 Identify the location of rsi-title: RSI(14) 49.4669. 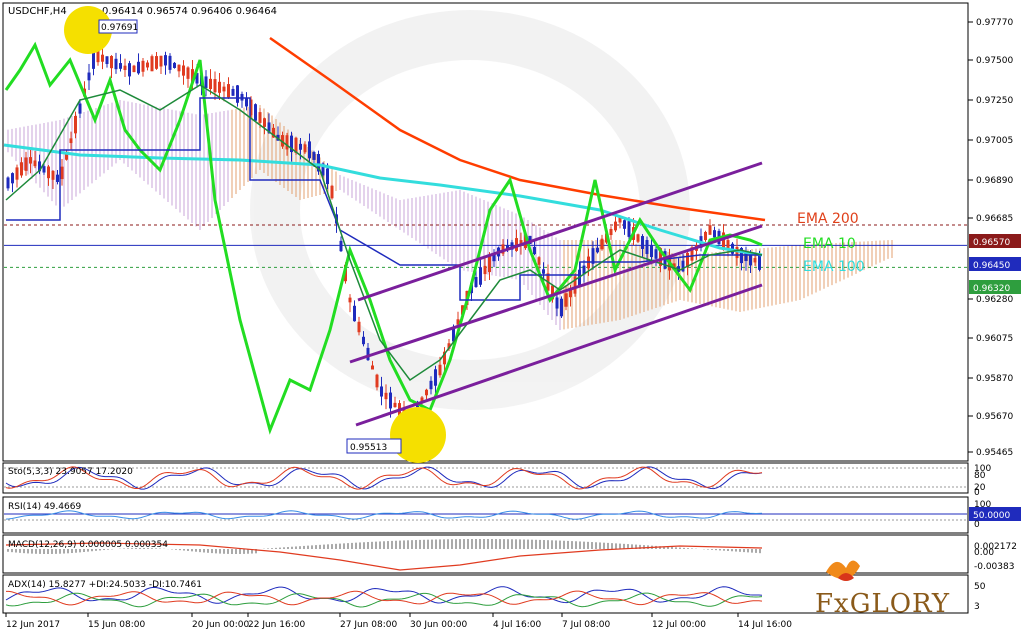
(44, 507).